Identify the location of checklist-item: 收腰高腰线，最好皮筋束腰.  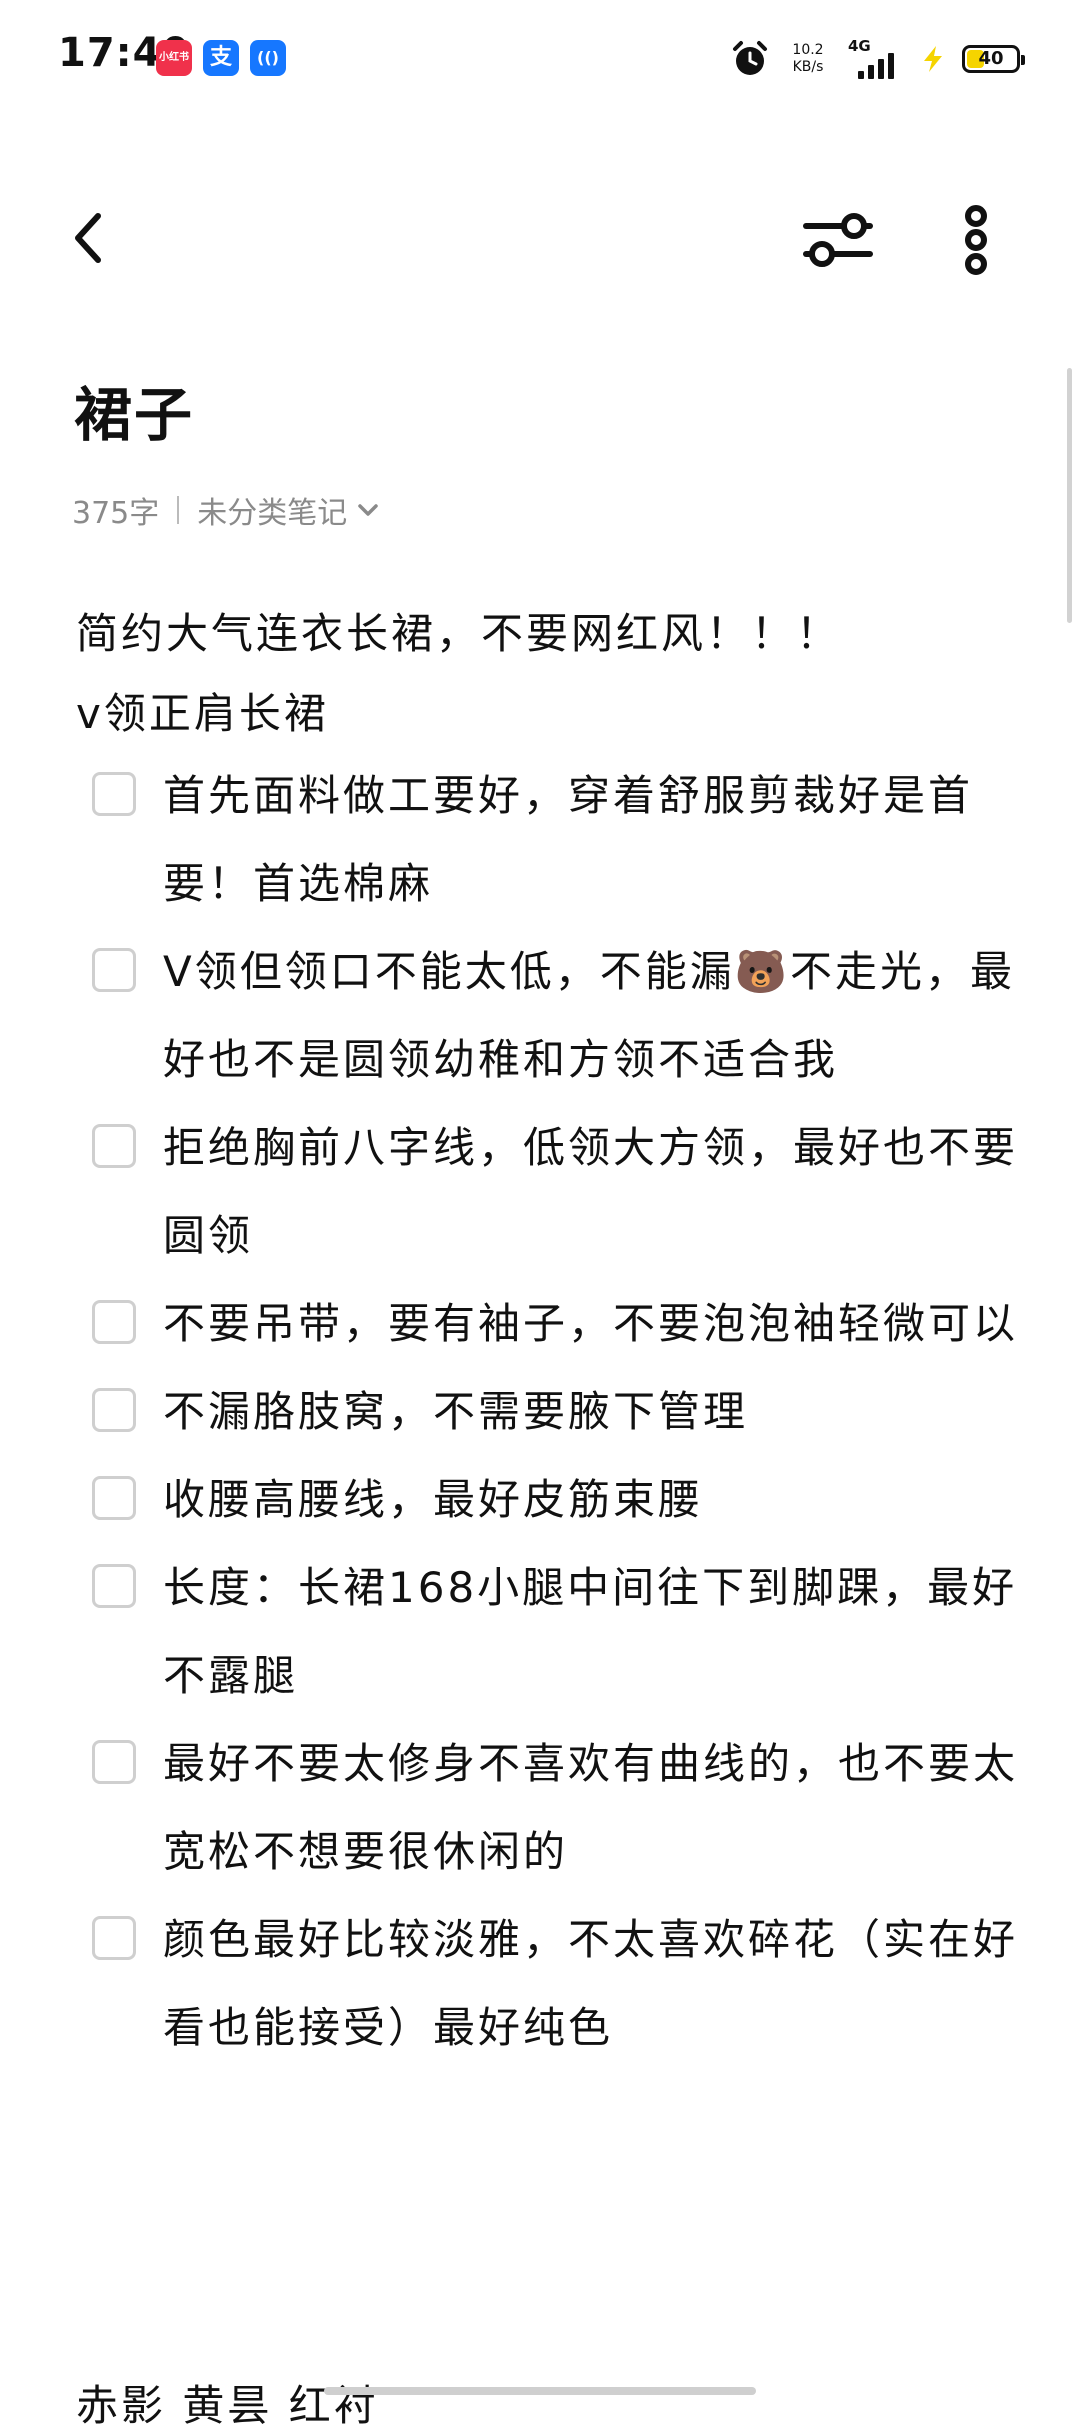
(540, 1500).